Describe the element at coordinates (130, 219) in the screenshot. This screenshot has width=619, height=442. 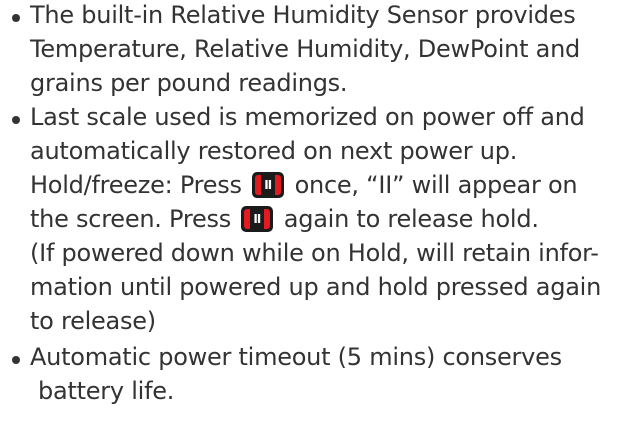
I see `text-segment: the screen. Press` at that location.